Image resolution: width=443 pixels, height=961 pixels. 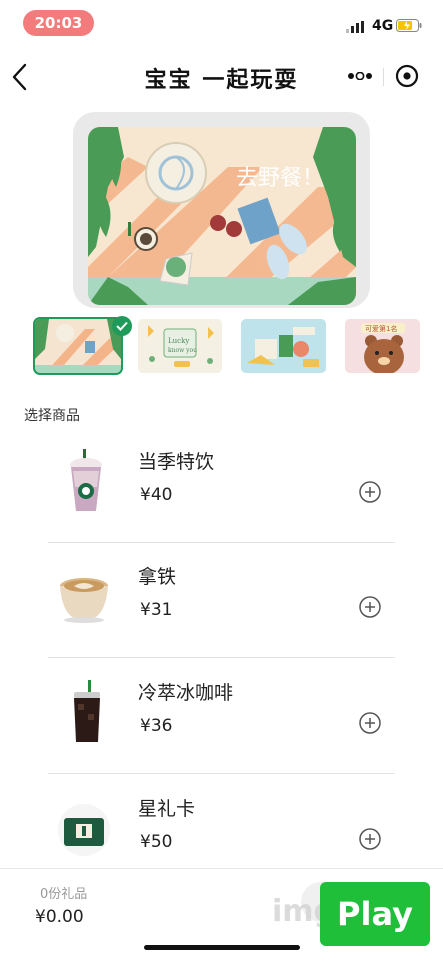 I want to click on signal-icon, so click(x=355, y=27).